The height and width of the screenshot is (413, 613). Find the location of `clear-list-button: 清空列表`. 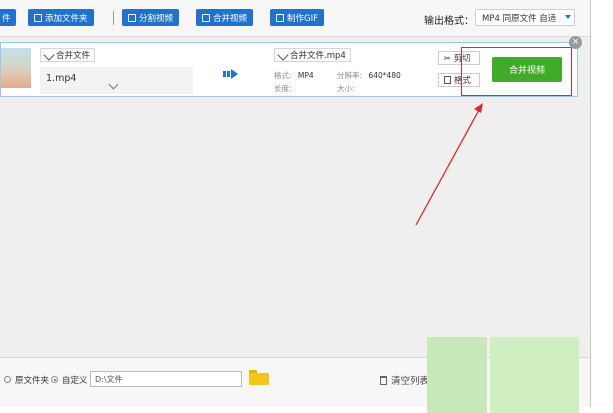

clear-list-button: 清空列表 is located at coordinates (404, 380).